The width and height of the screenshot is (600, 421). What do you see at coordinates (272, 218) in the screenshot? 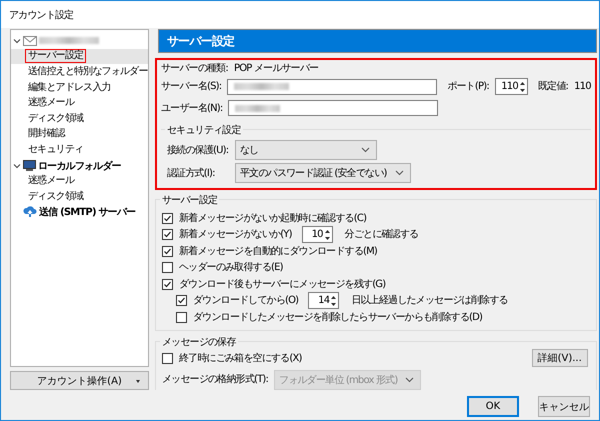
I see `checkbox-label: 新着メッセージがないか起動時に確認する(C)` at bounding box center [272, 218].